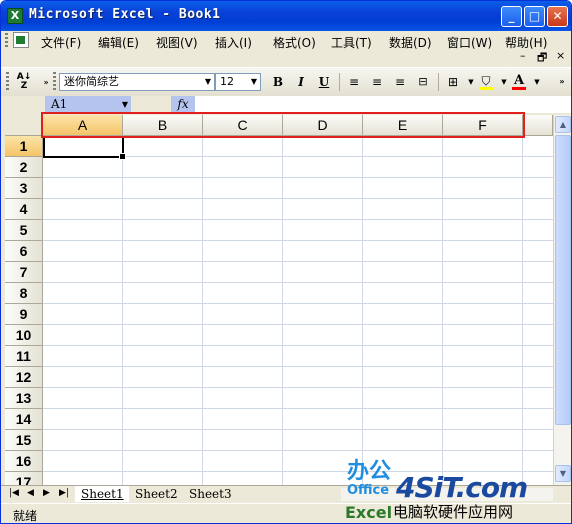  I want to click on vertical-scrollbar: ▲ ▼, so click(562, 300).